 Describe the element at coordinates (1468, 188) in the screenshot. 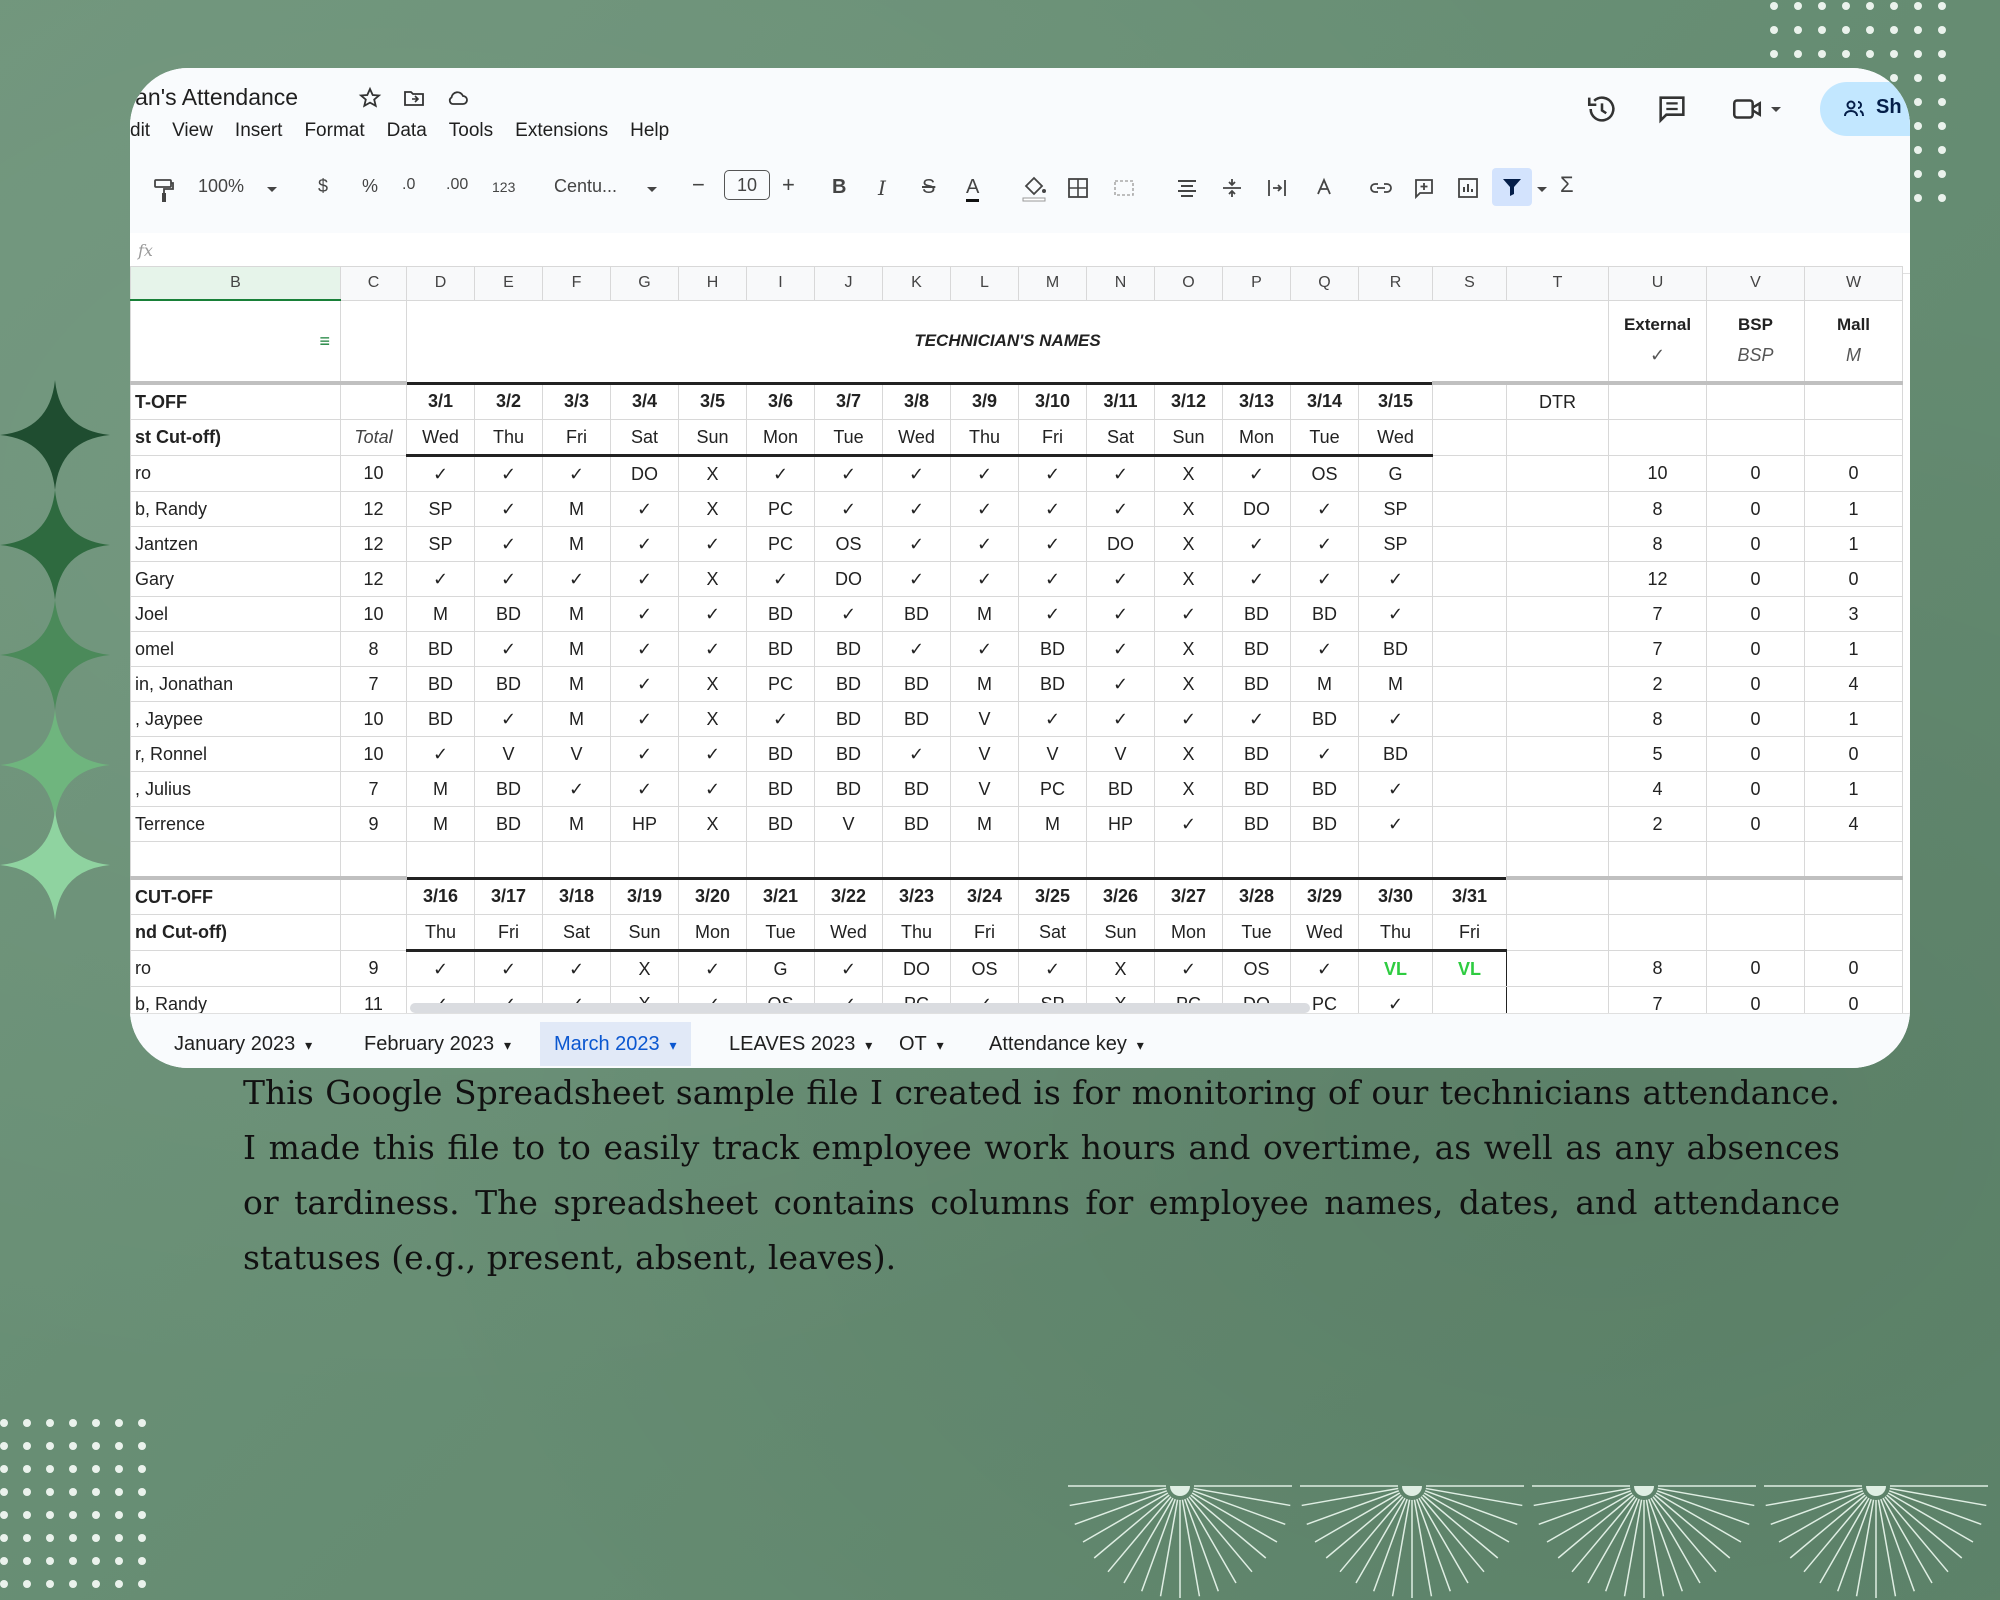

I see `insert-chart-icon` at that location.